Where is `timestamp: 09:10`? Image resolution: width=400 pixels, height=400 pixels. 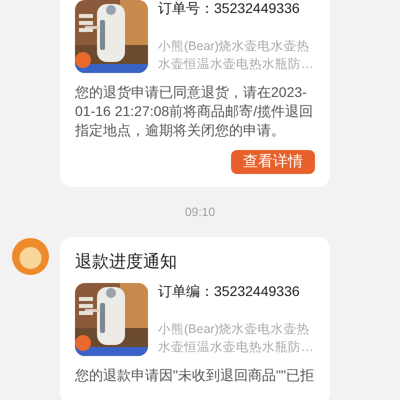 timestamp: 09:10 is located at coordinates (200, 212).